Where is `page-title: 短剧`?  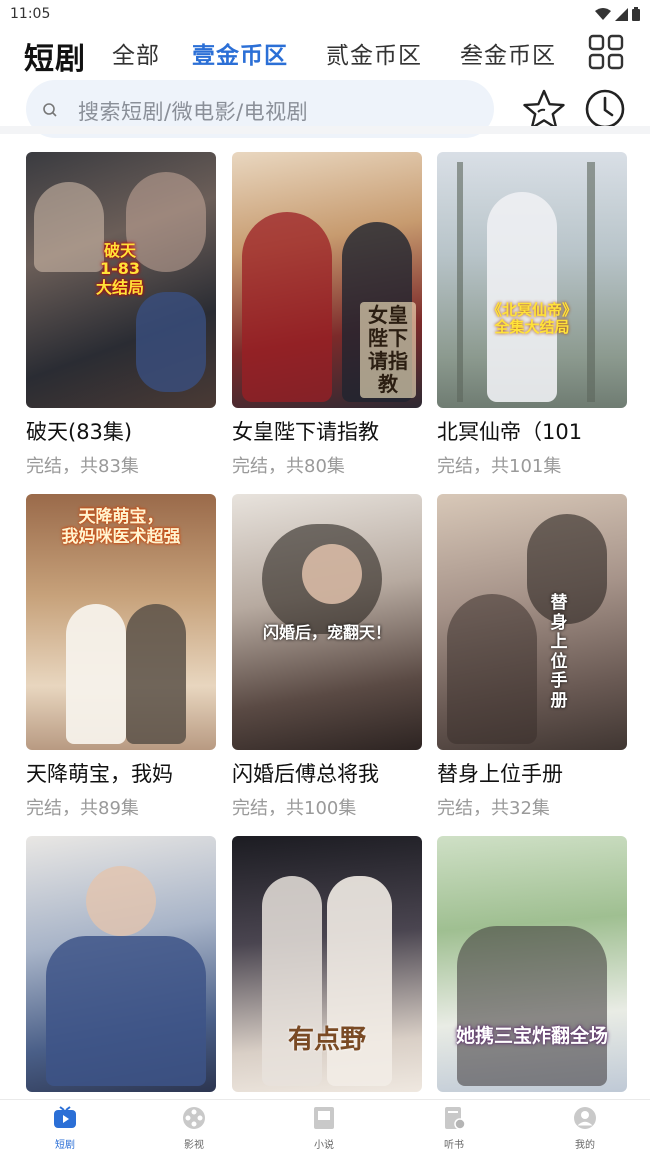
page-title: 短剧 is located at coordinates (55, 59).